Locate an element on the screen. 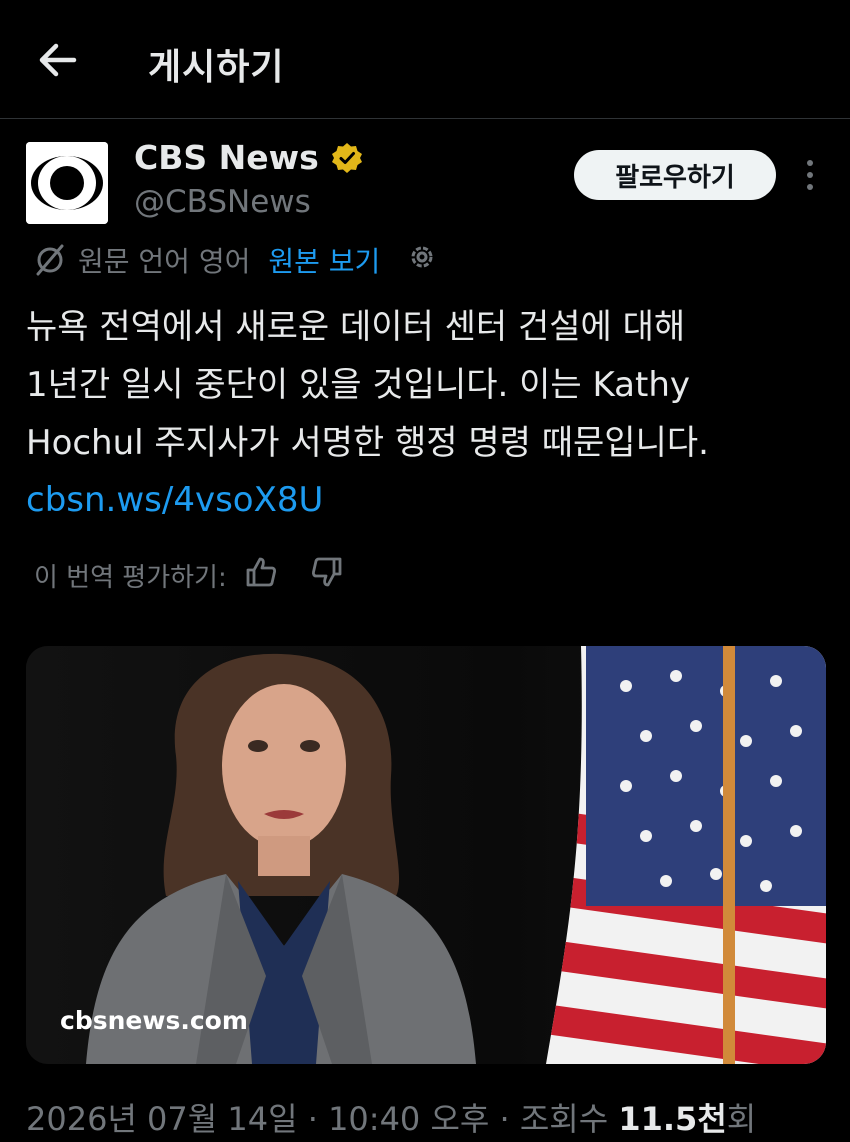 The image size is (850, 1142). translate-icon is located at coordinates (50, 260).